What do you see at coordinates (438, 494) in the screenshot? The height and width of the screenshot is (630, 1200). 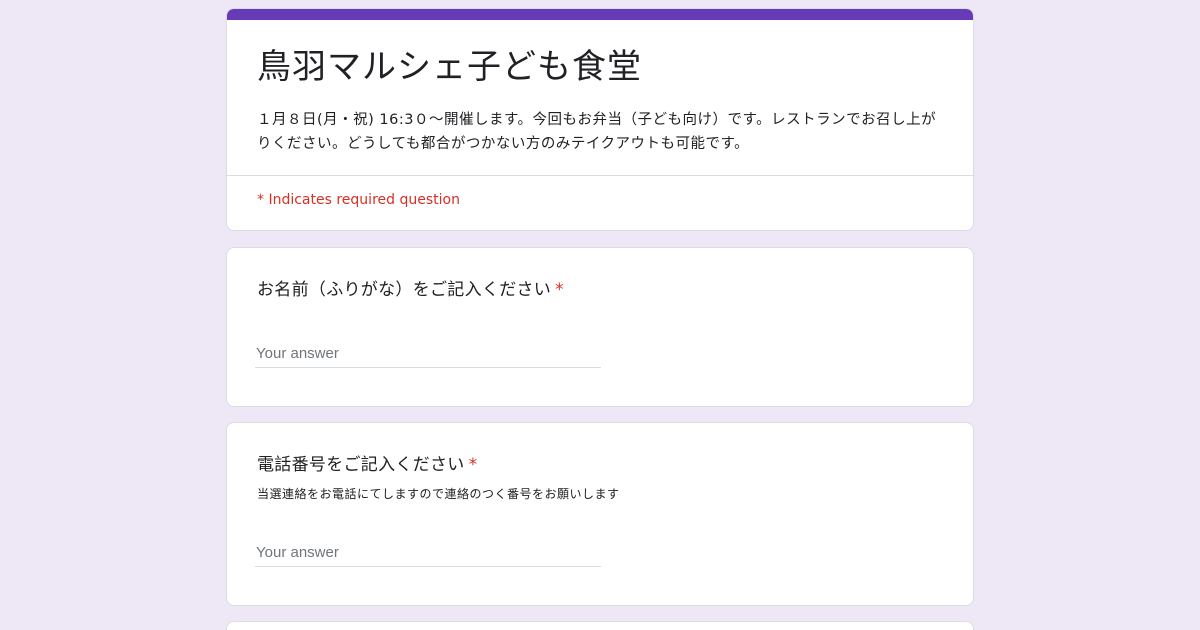 I see `question-help-text: 当選連絡をお電話にてしますので連絡のつく番号をお願いします` at bounding box center [438, 494].